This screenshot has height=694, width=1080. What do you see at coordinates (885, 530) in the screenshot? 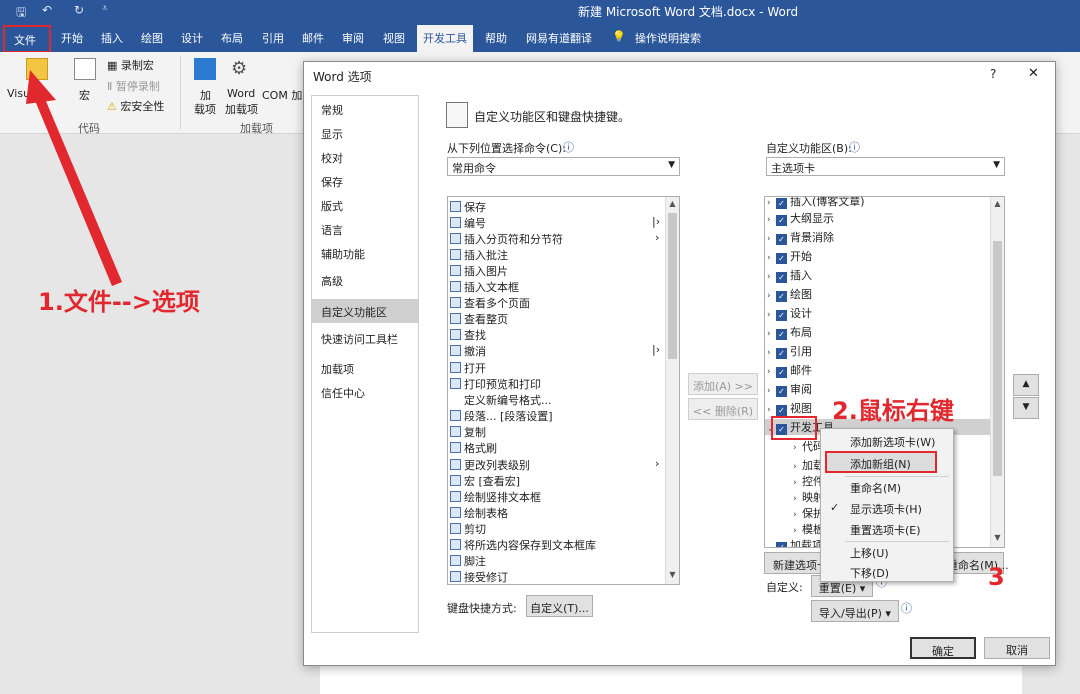
I see `menu-reset-tab: 重置选项卡(E)` at bounding box center [885, 530].